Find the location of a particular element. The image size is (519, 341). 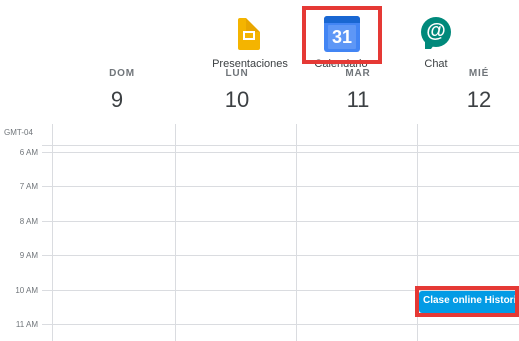

day-number-sunday: 9 is located at coordinates (117, 100).